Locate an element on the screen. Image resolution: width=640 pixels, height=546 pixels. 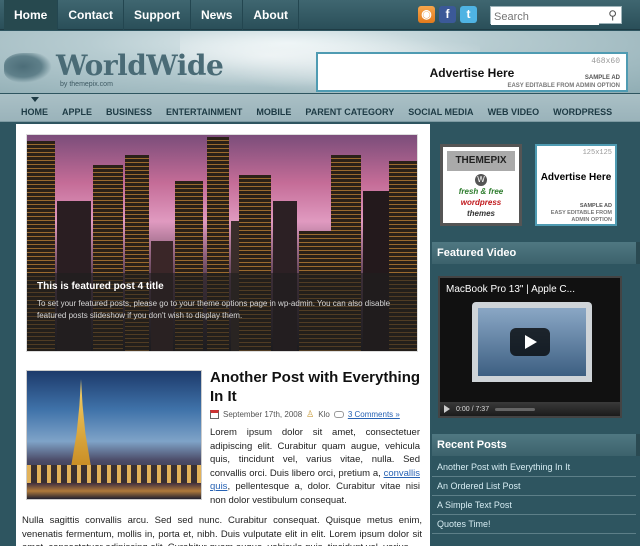
author-icon: ♙ is located at coordinates (310, 414).